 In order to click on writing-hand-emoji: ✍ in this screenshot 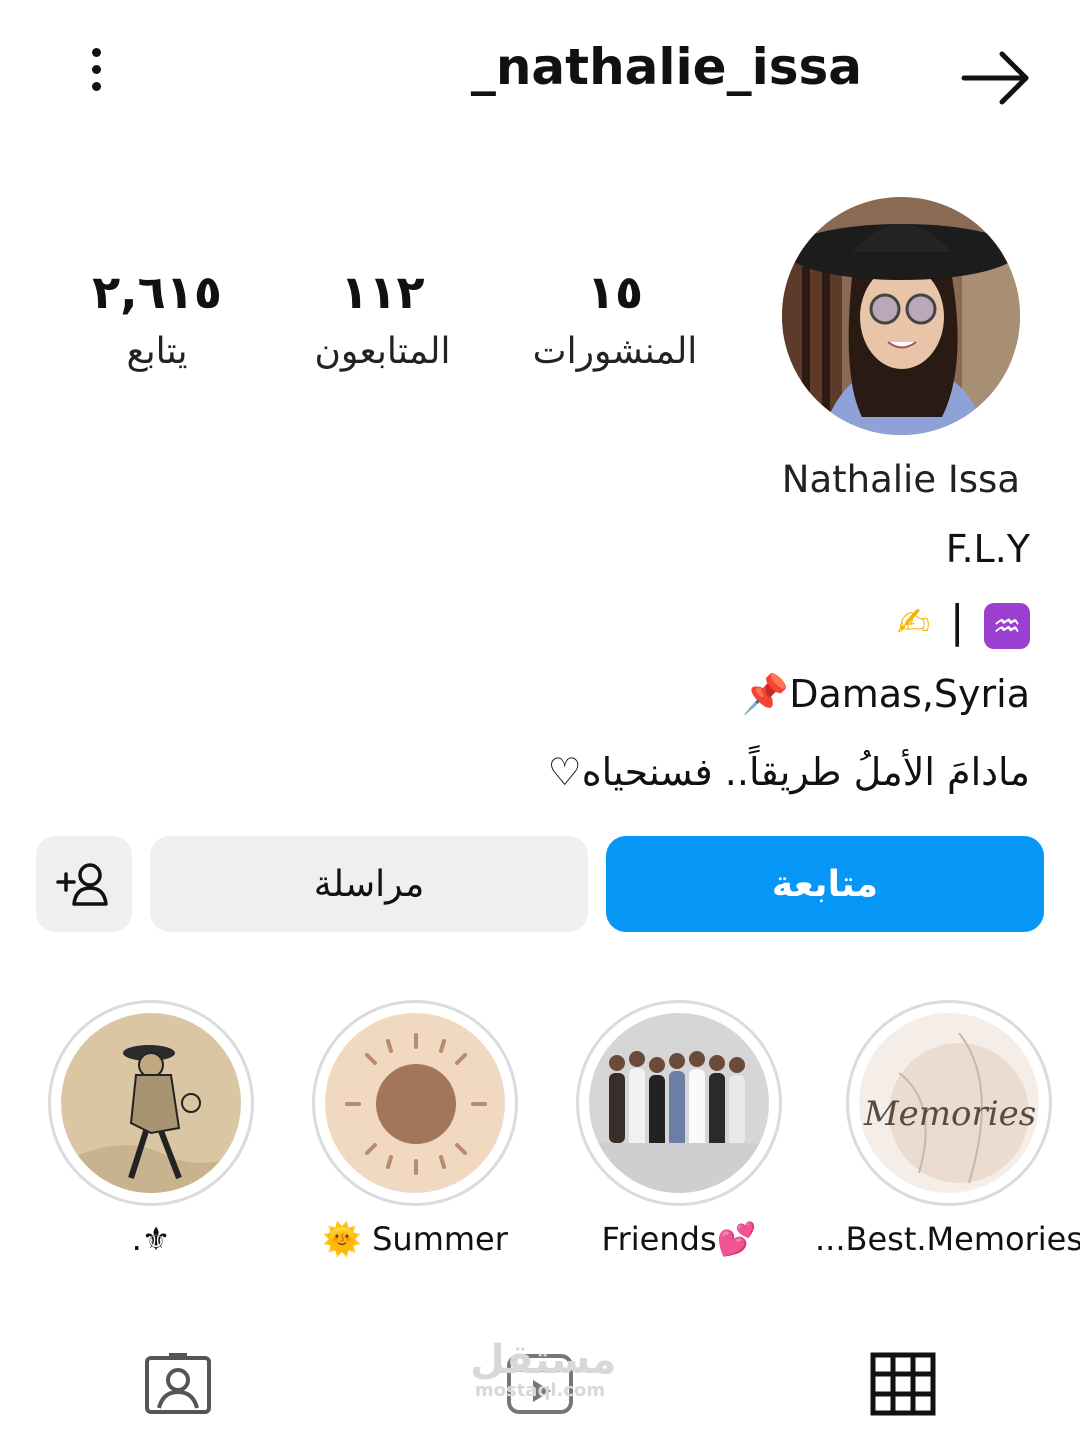, I will do `click(913, 623)`.